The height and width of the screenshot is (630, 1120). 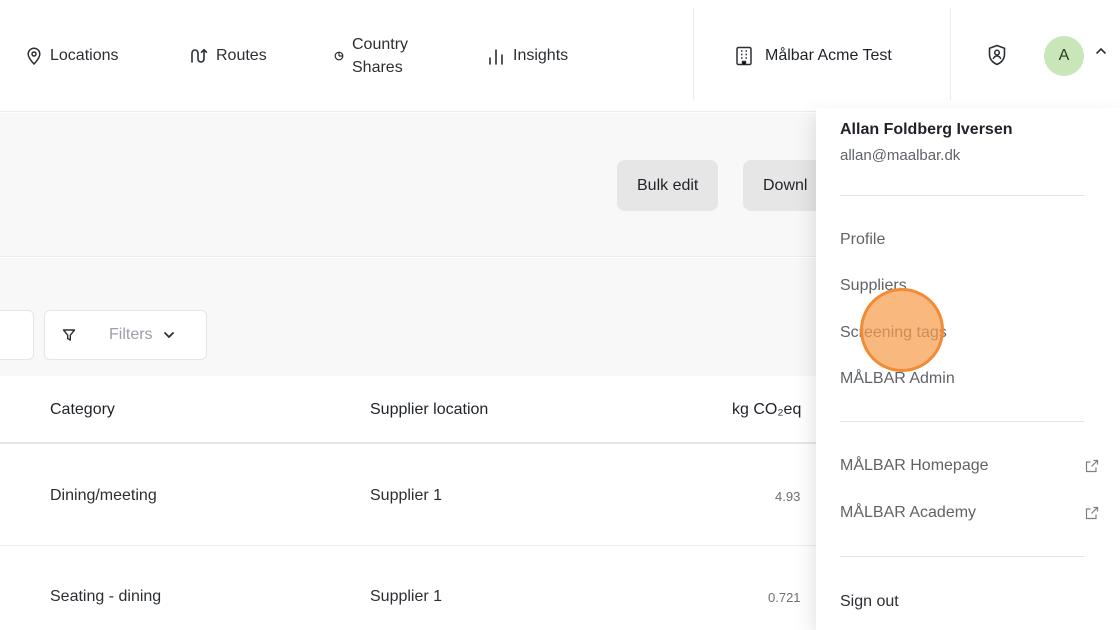 I want to click on menu-item-malbar-homepage: MÅLBAR Homepage, so click(x=969, y=466).